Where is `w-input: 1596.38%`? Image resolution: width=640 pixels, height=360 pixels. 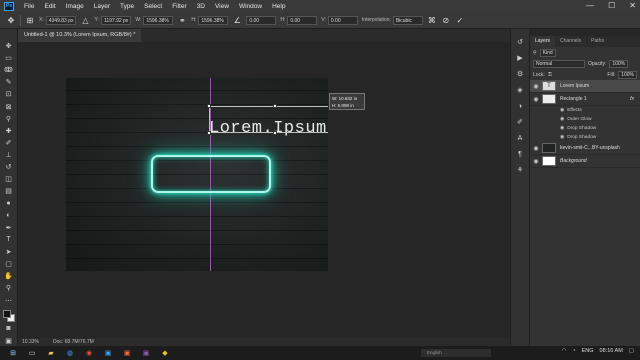
w-input: 1596.38% is located at coordinates (158, 20).